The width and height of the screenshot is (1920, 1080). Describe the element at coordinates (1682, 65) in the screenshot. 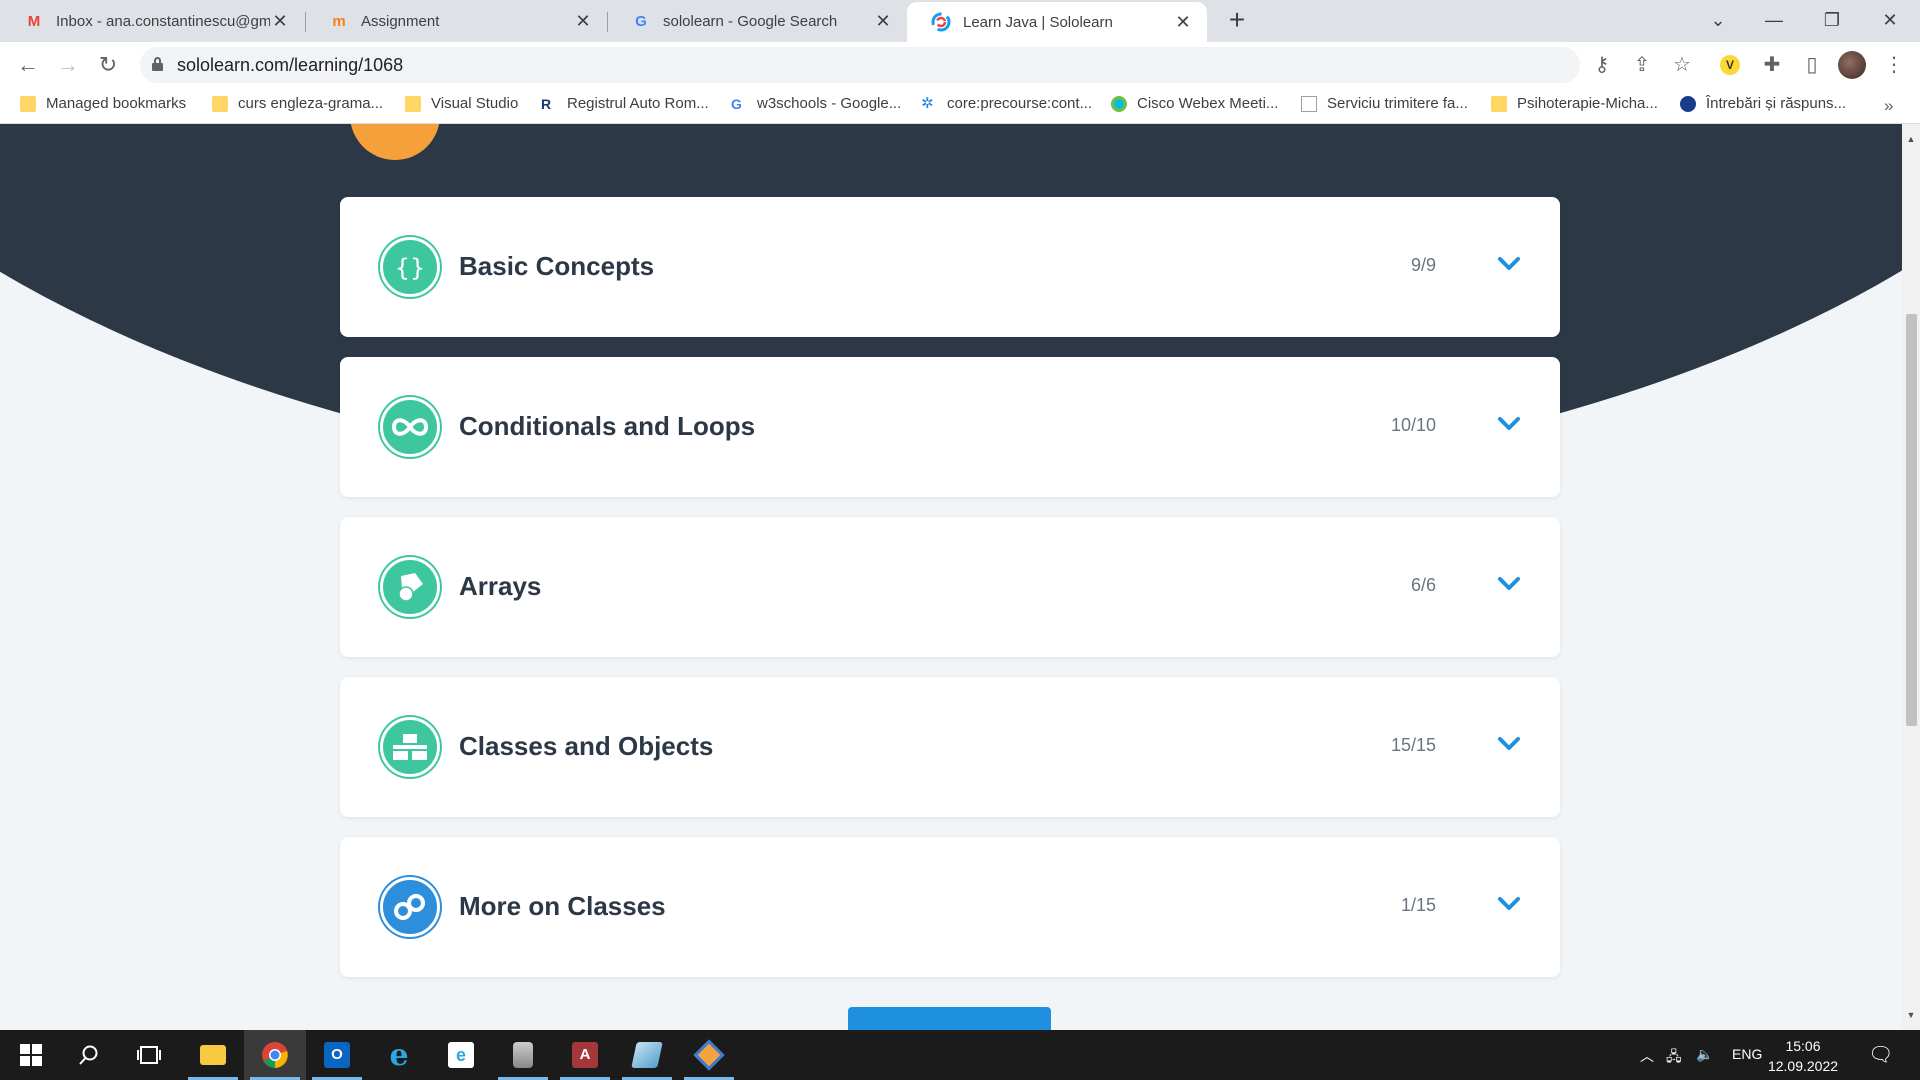

I see `bookmark-star-icon: ☆` at that location.